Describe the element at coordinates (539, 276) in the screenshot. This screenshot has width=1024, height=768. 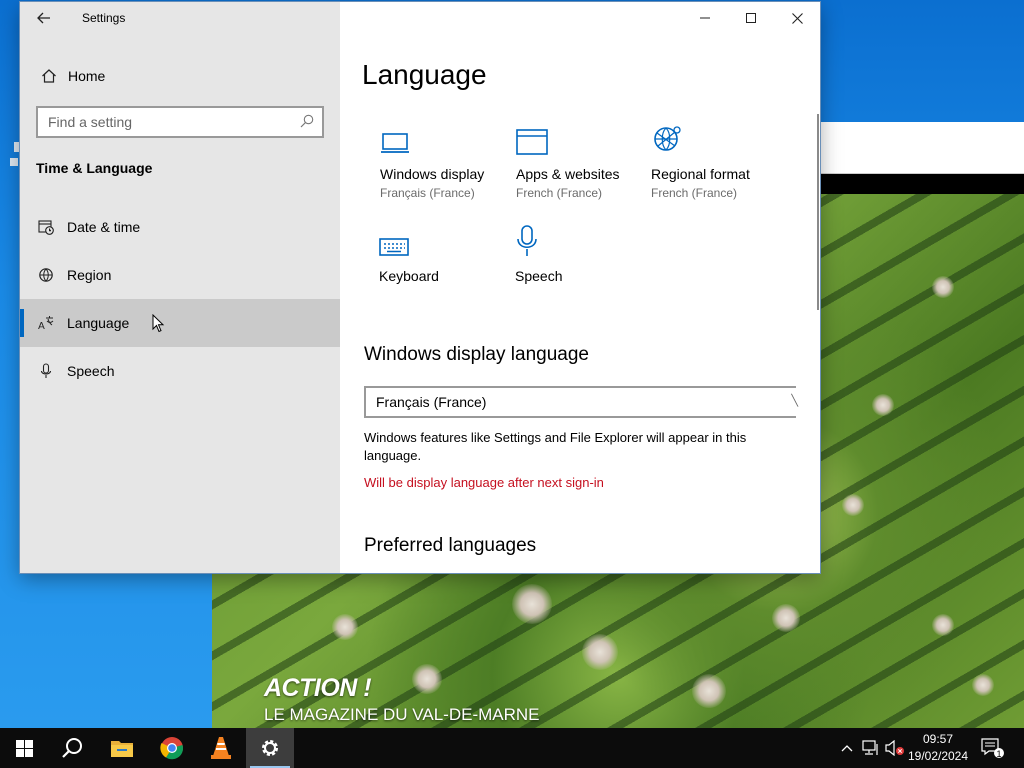
I see `tile-label: Speech` at that location.